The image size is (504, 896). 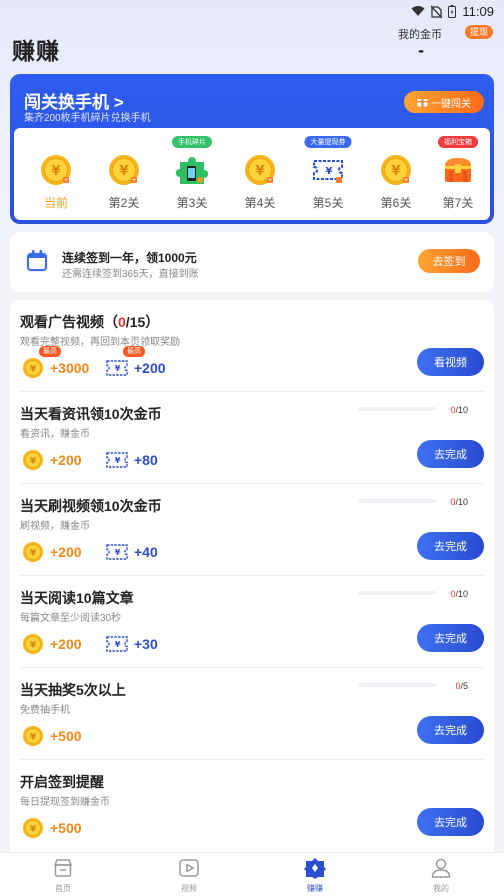 I want to click on ticket-reward-amount: +30, so click(x=146, y=644).